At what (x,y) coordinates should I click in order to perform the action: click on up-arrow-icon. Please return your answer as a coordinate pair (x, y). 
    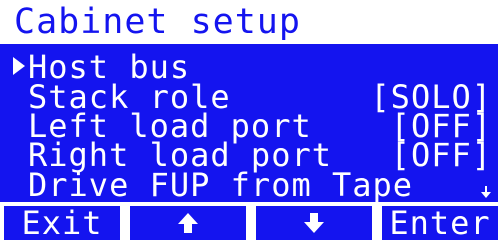
    Looking at the image, I should click on (188, 223).